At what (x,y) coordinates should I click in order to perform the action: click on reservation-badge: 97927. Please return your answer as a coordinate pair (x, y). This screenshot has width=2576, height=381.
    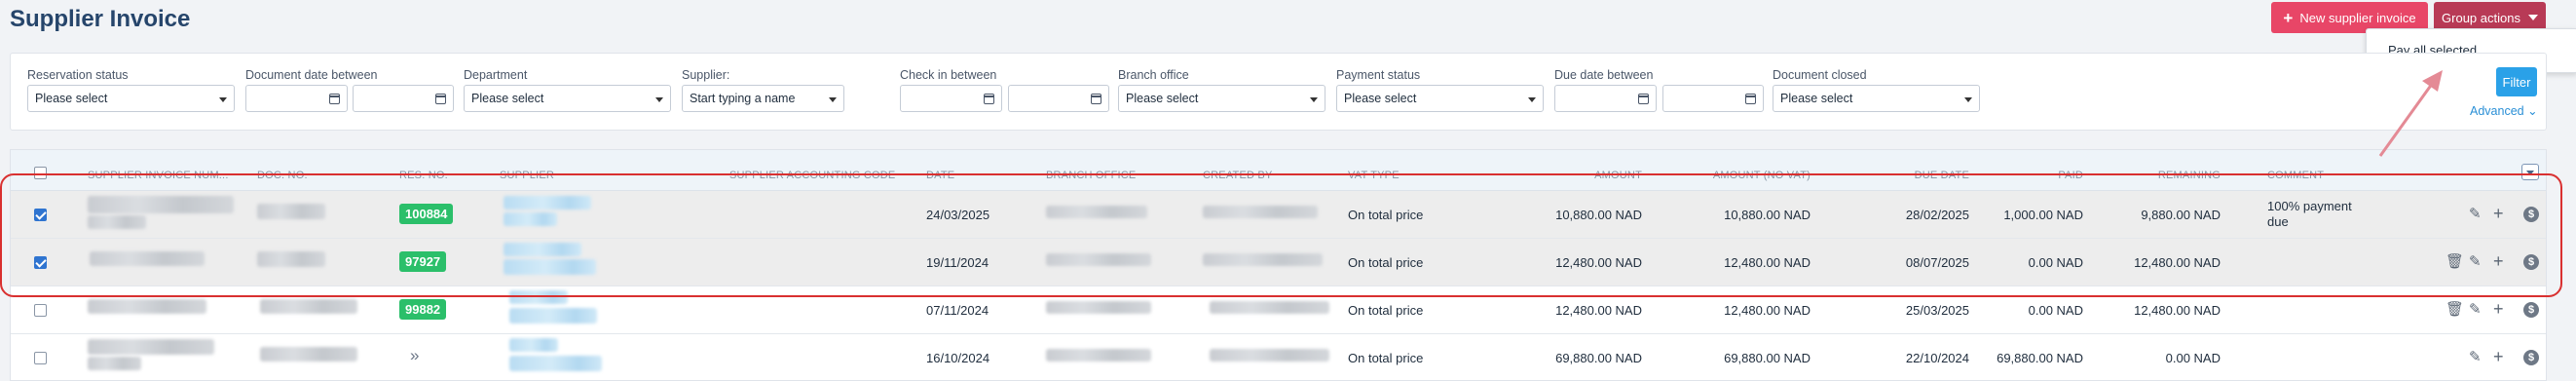
    Looking at the image, I should click on (423, 262).